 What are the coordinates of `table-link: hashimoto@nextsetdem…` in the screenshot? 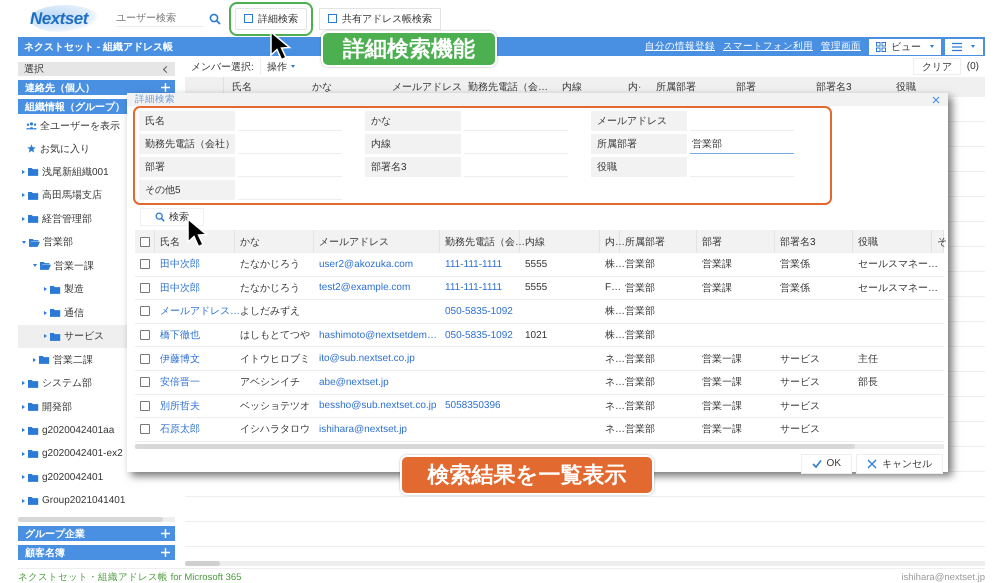 It's located at (378, 335).